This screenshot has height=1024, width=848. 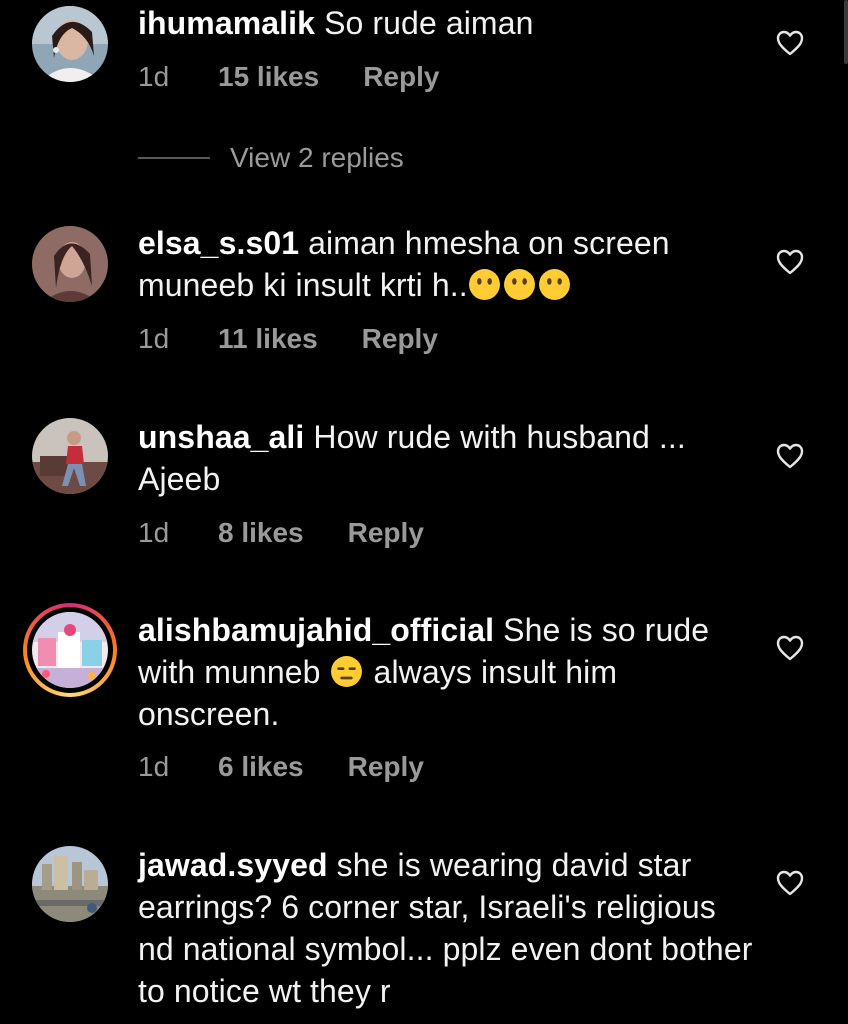 What do you see at coordinates (218, 243) in the screenshot?
I see `comment-username: elsa_s.s01` at bounding box center [218, 243].